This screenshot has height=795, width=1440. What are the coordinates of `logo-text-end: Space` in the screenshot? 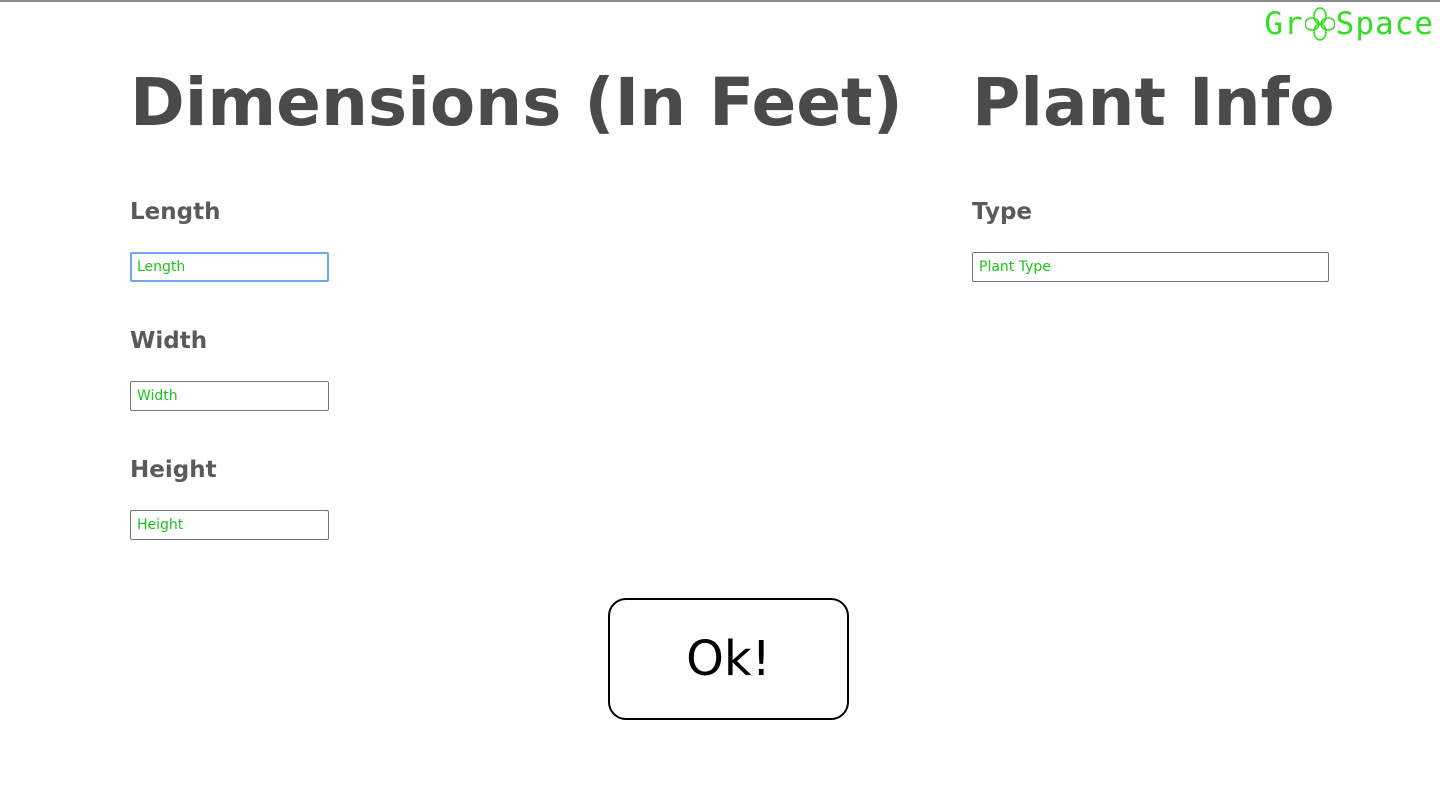 It's located at (1384, 24).